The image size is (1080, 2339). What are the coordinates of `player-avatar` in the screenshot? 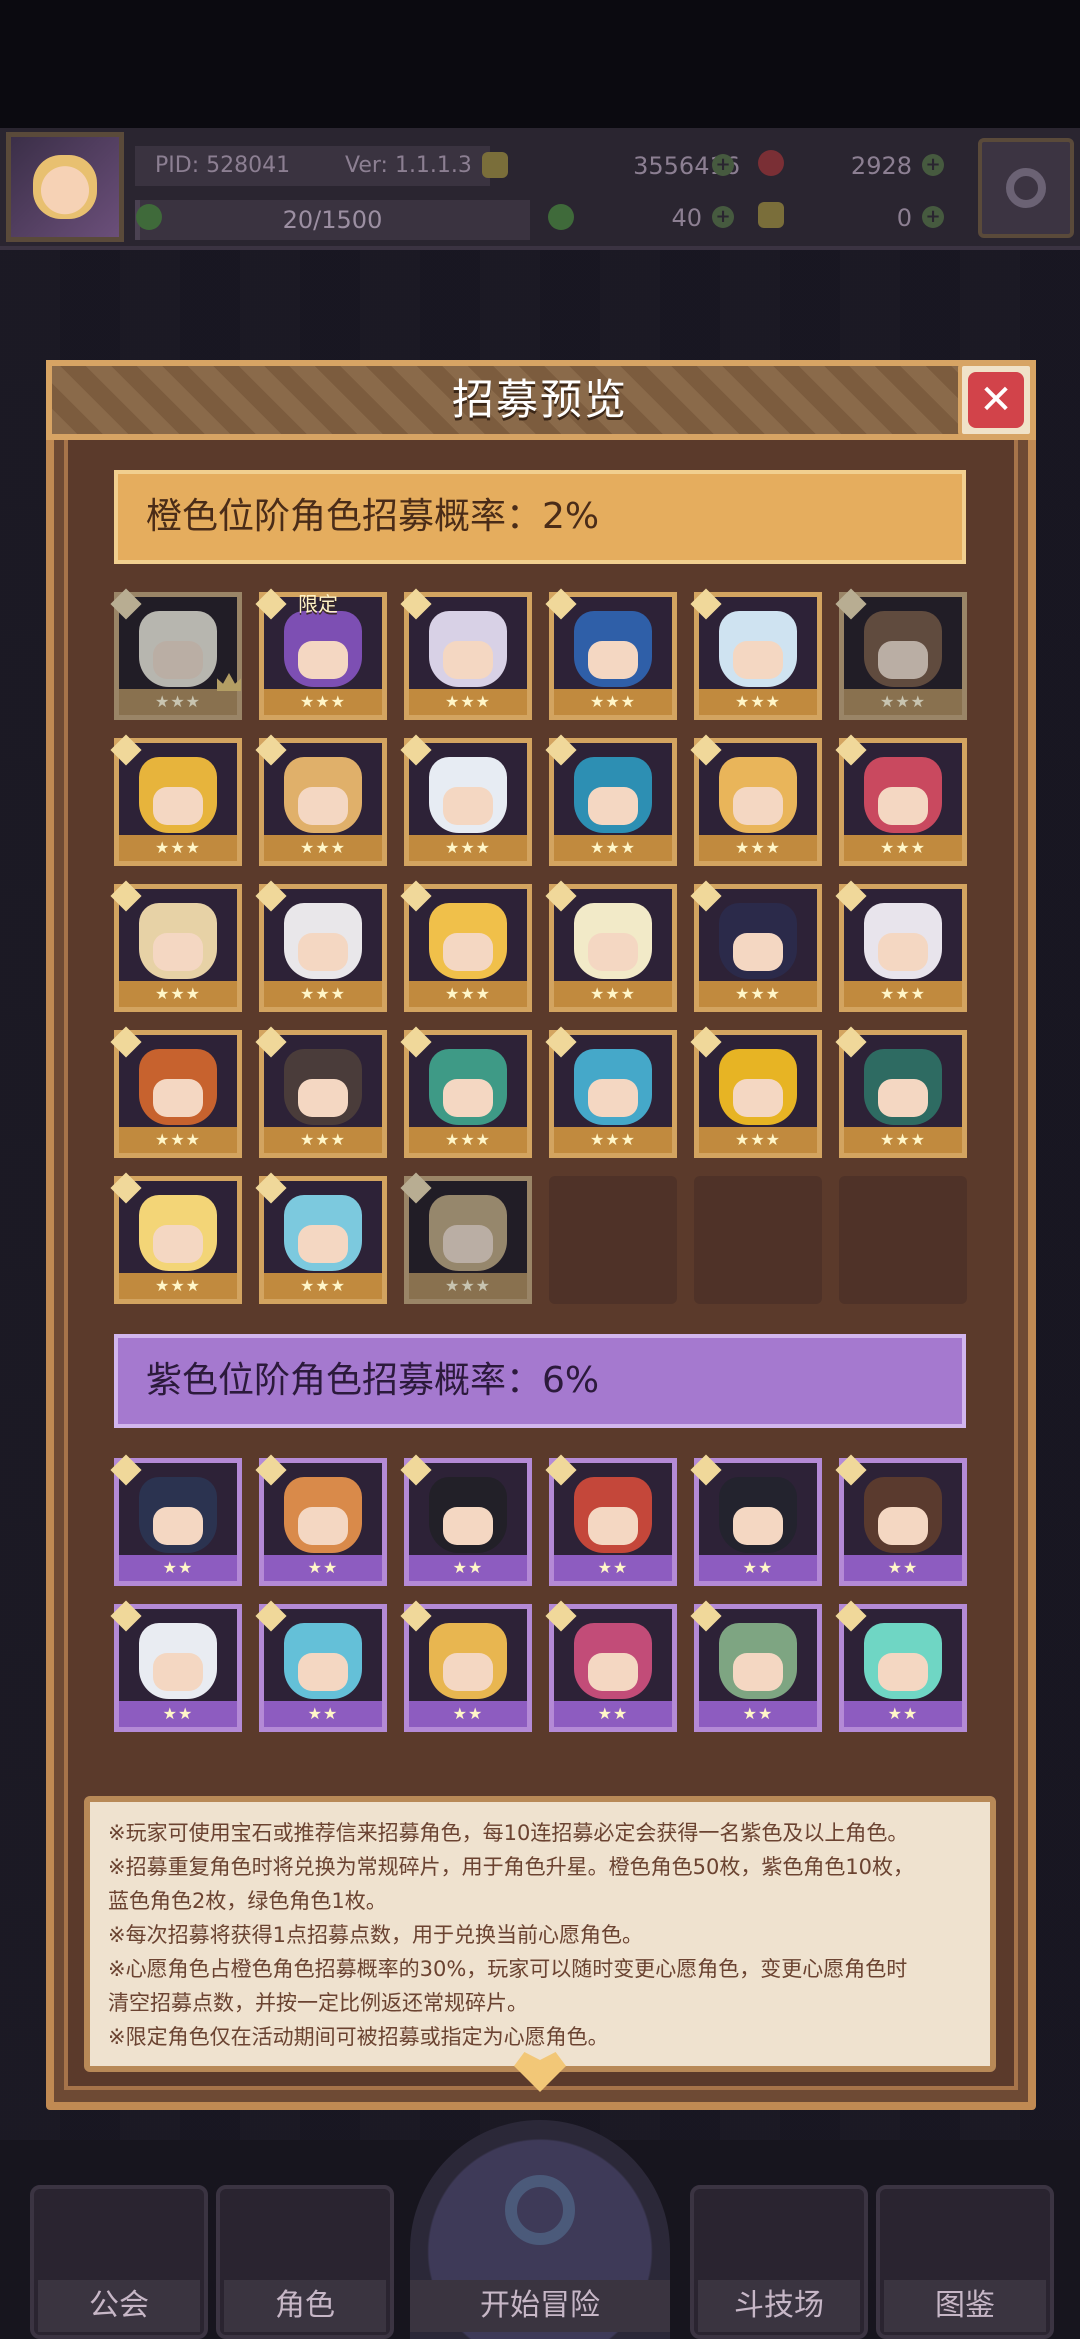 It's located at (65, 187).